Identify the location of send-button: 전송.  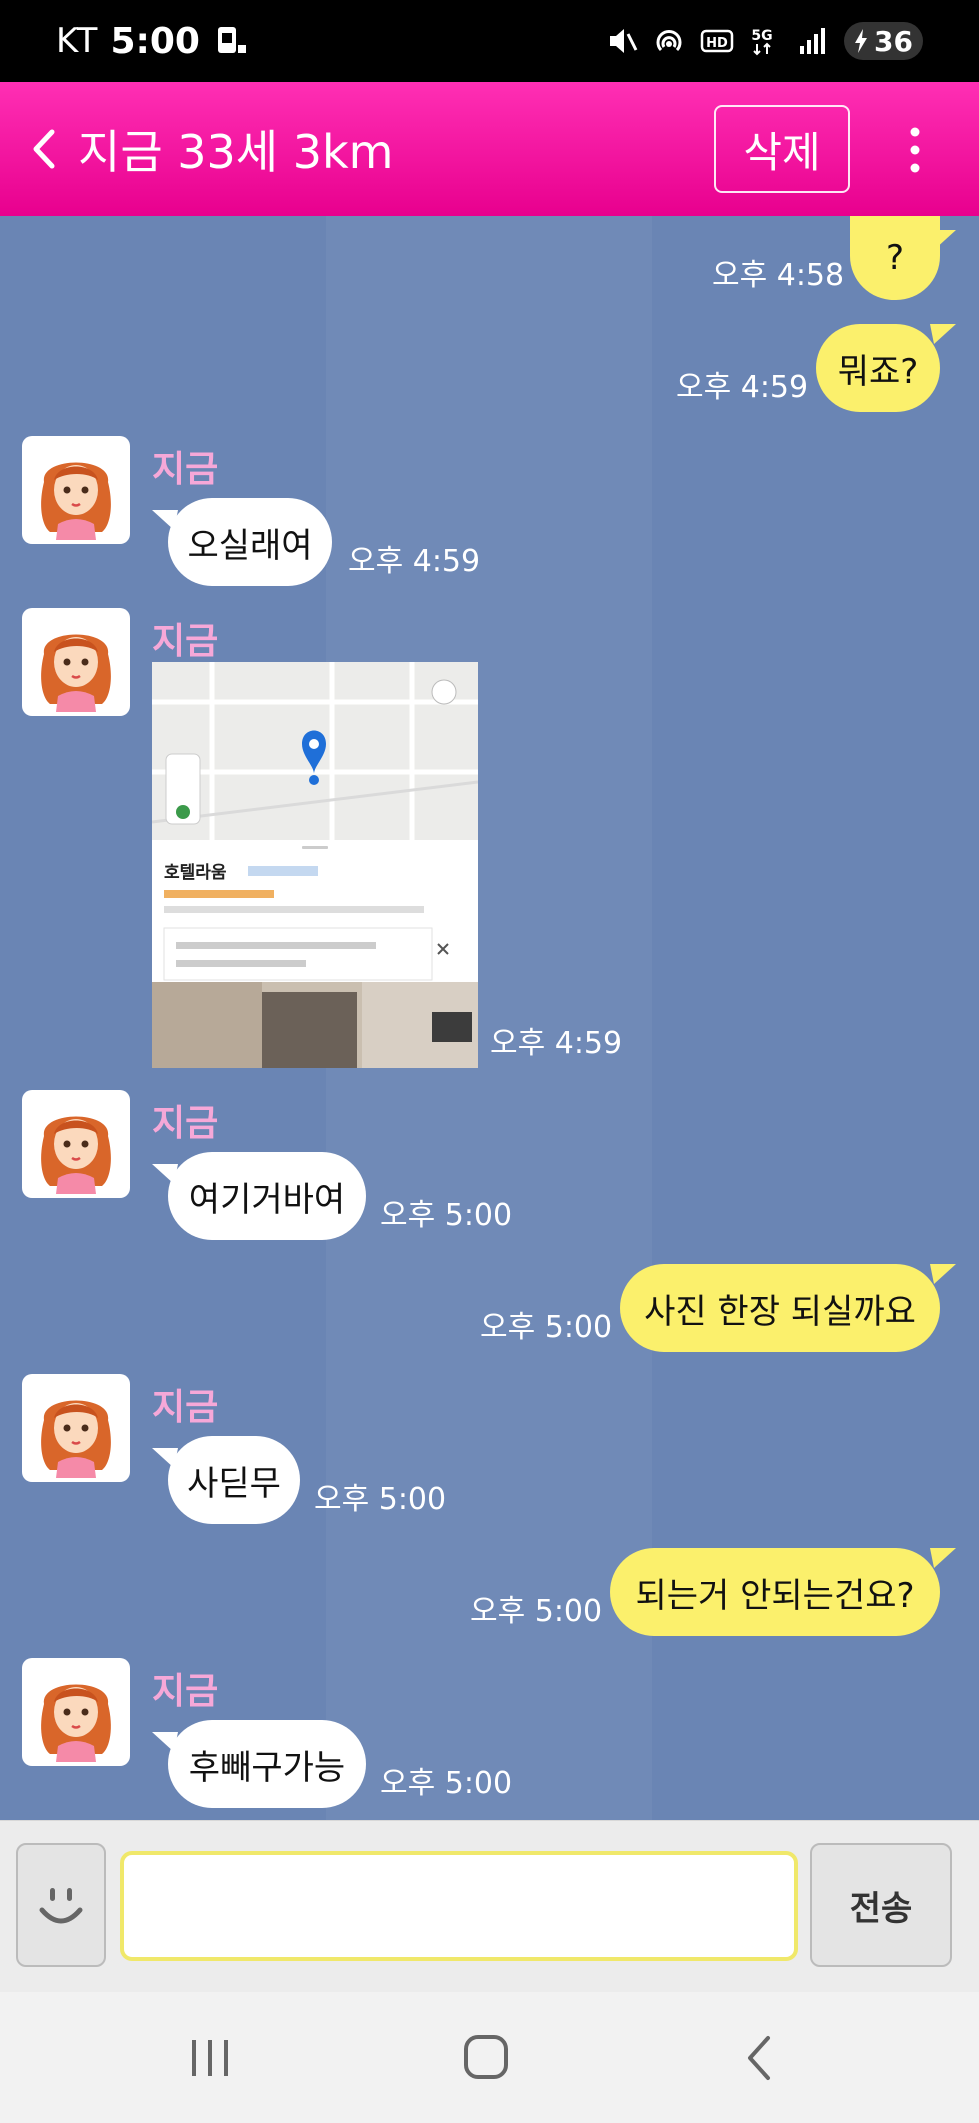
(881, 1905).